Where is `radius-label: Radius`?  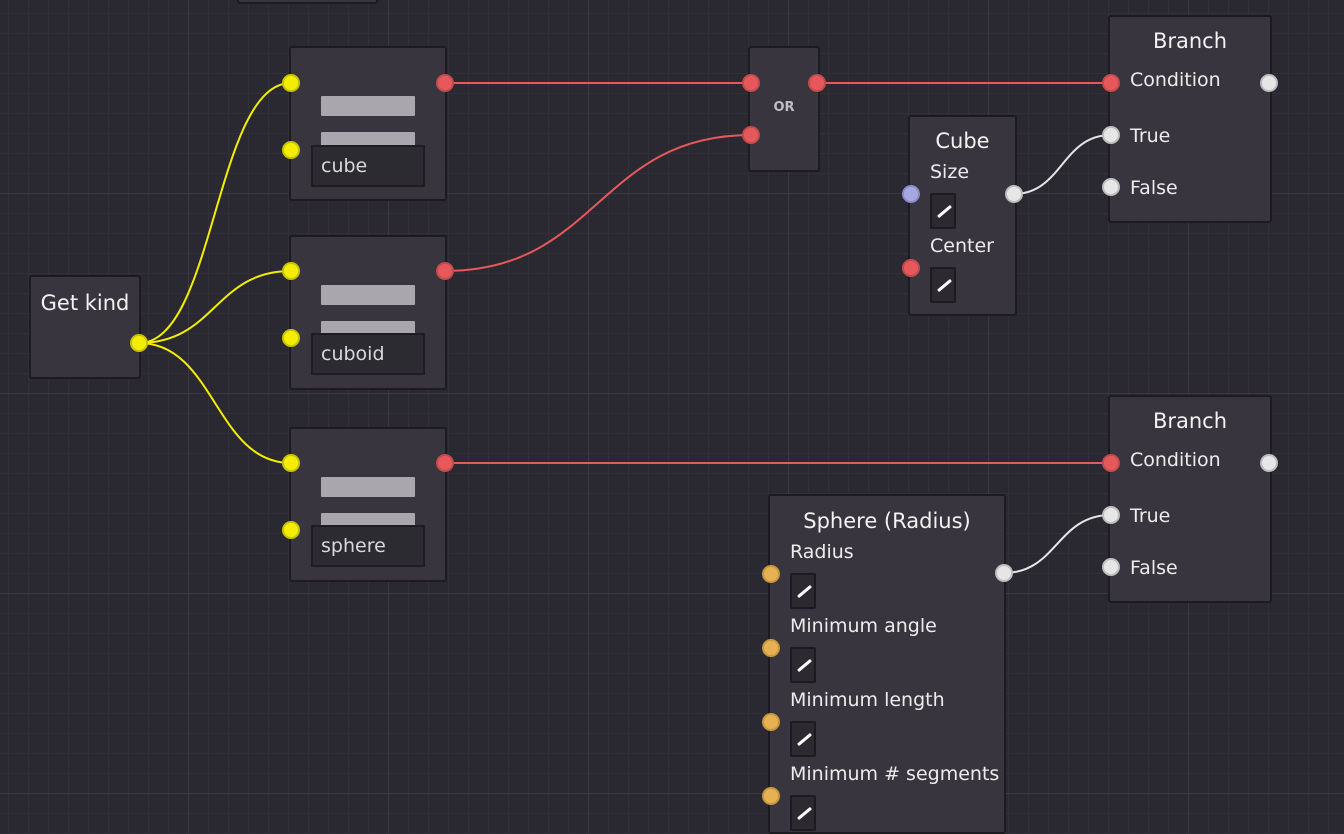 radius-label: Radius is located at coordinates (822, 552).